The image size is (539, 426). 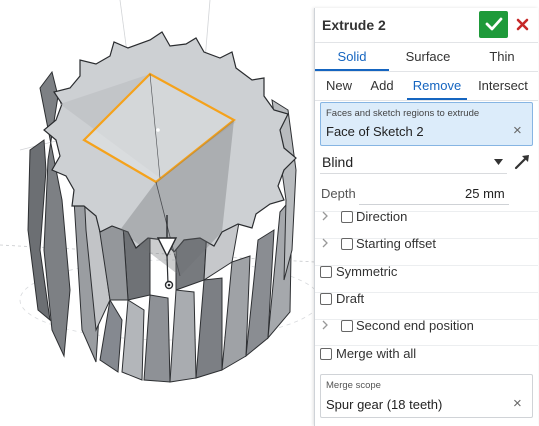 I want to click on checkmark-icon, so click(x=494, y=24).